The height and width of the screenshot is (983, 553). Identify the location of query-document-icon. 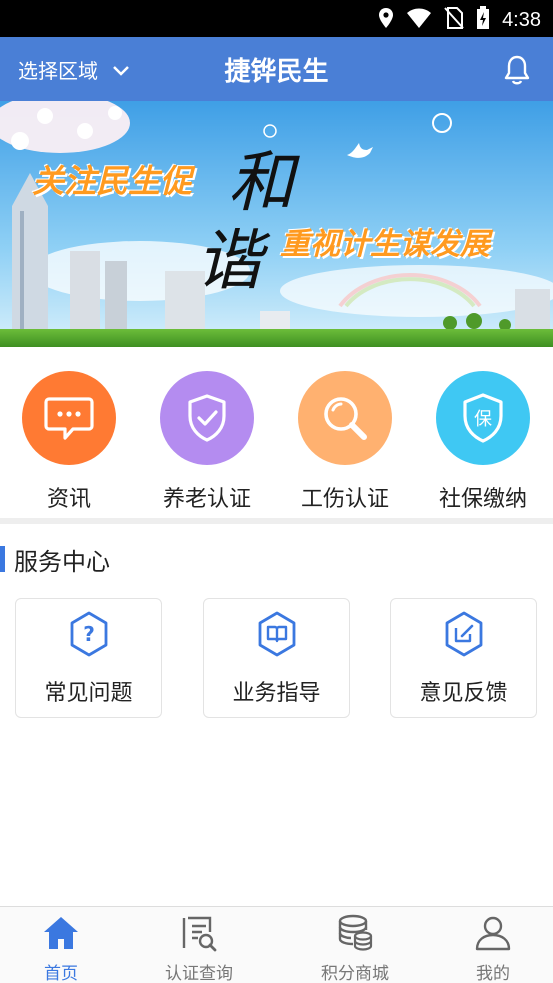
(199, 933).